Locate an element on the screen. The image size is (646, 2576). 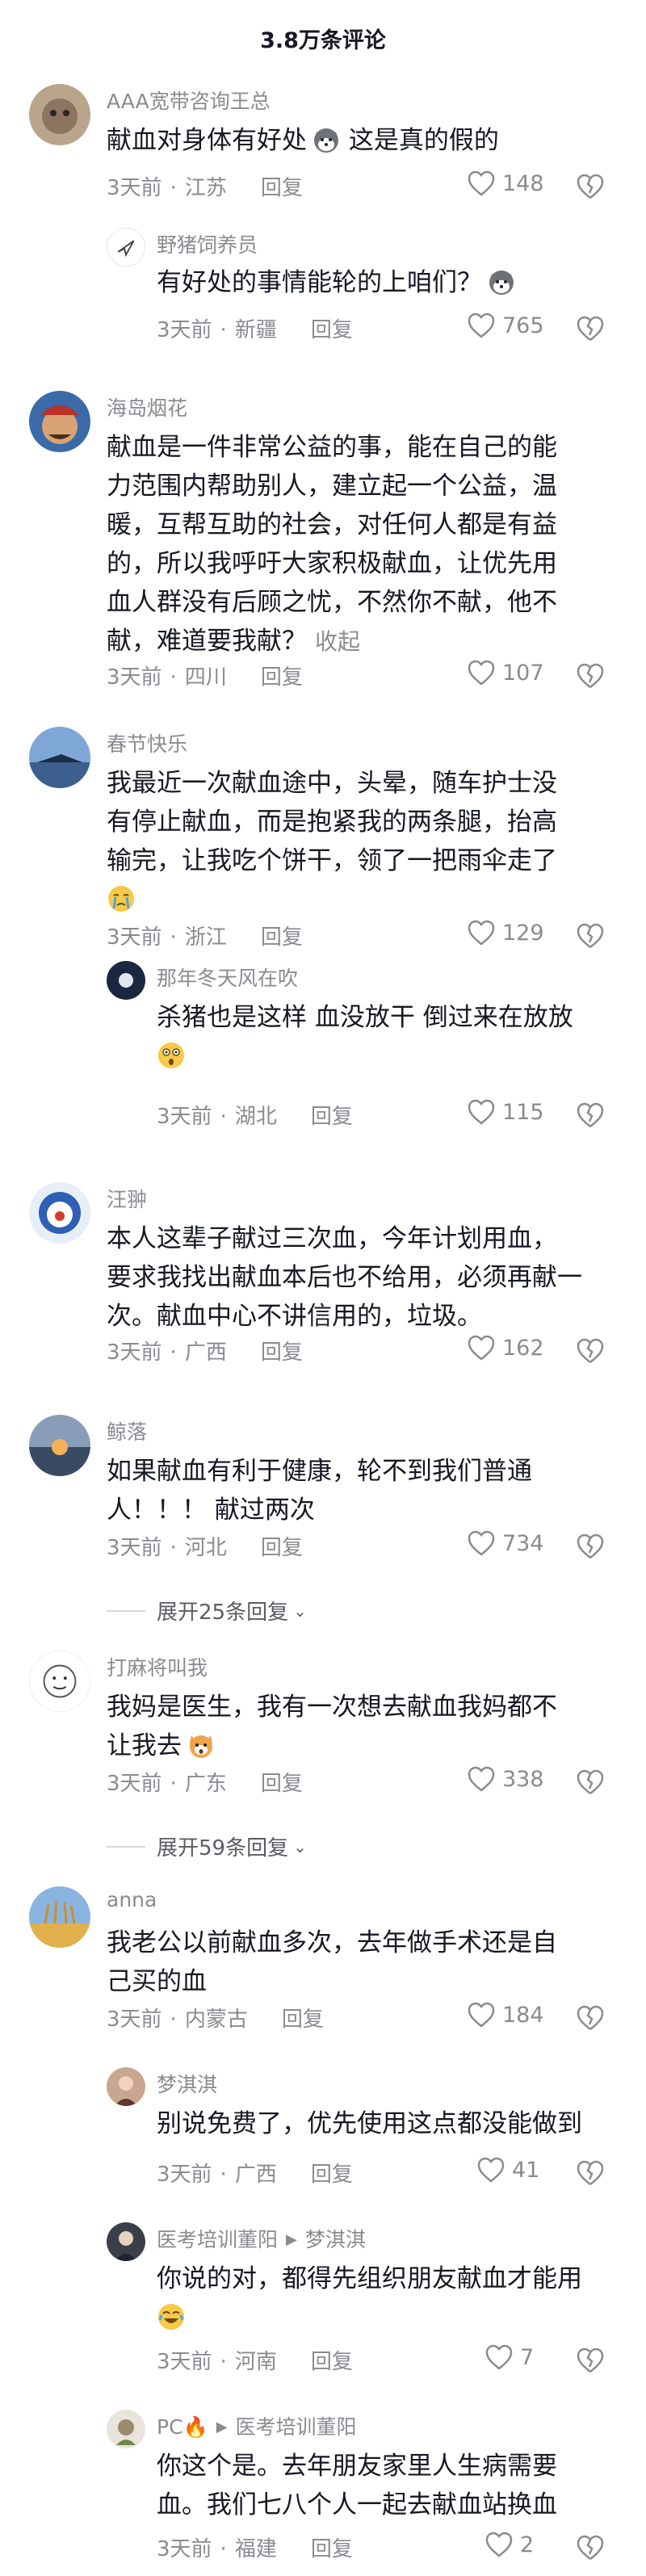
like-button: 2 is located at coordinates (509, 2544).